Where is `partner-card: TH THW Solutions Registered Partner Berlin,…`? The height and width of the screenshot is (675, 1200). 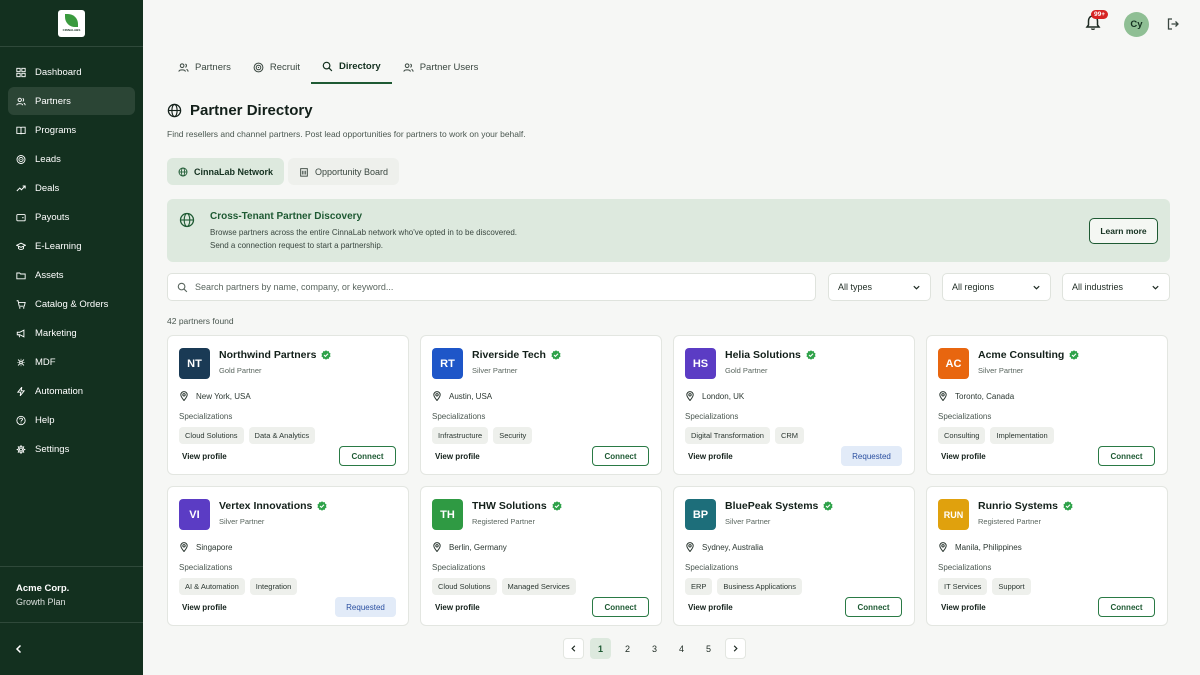 partner-card: TH THW Solutions Registered Partner Berlin,… is located at coordinates (541, 556).